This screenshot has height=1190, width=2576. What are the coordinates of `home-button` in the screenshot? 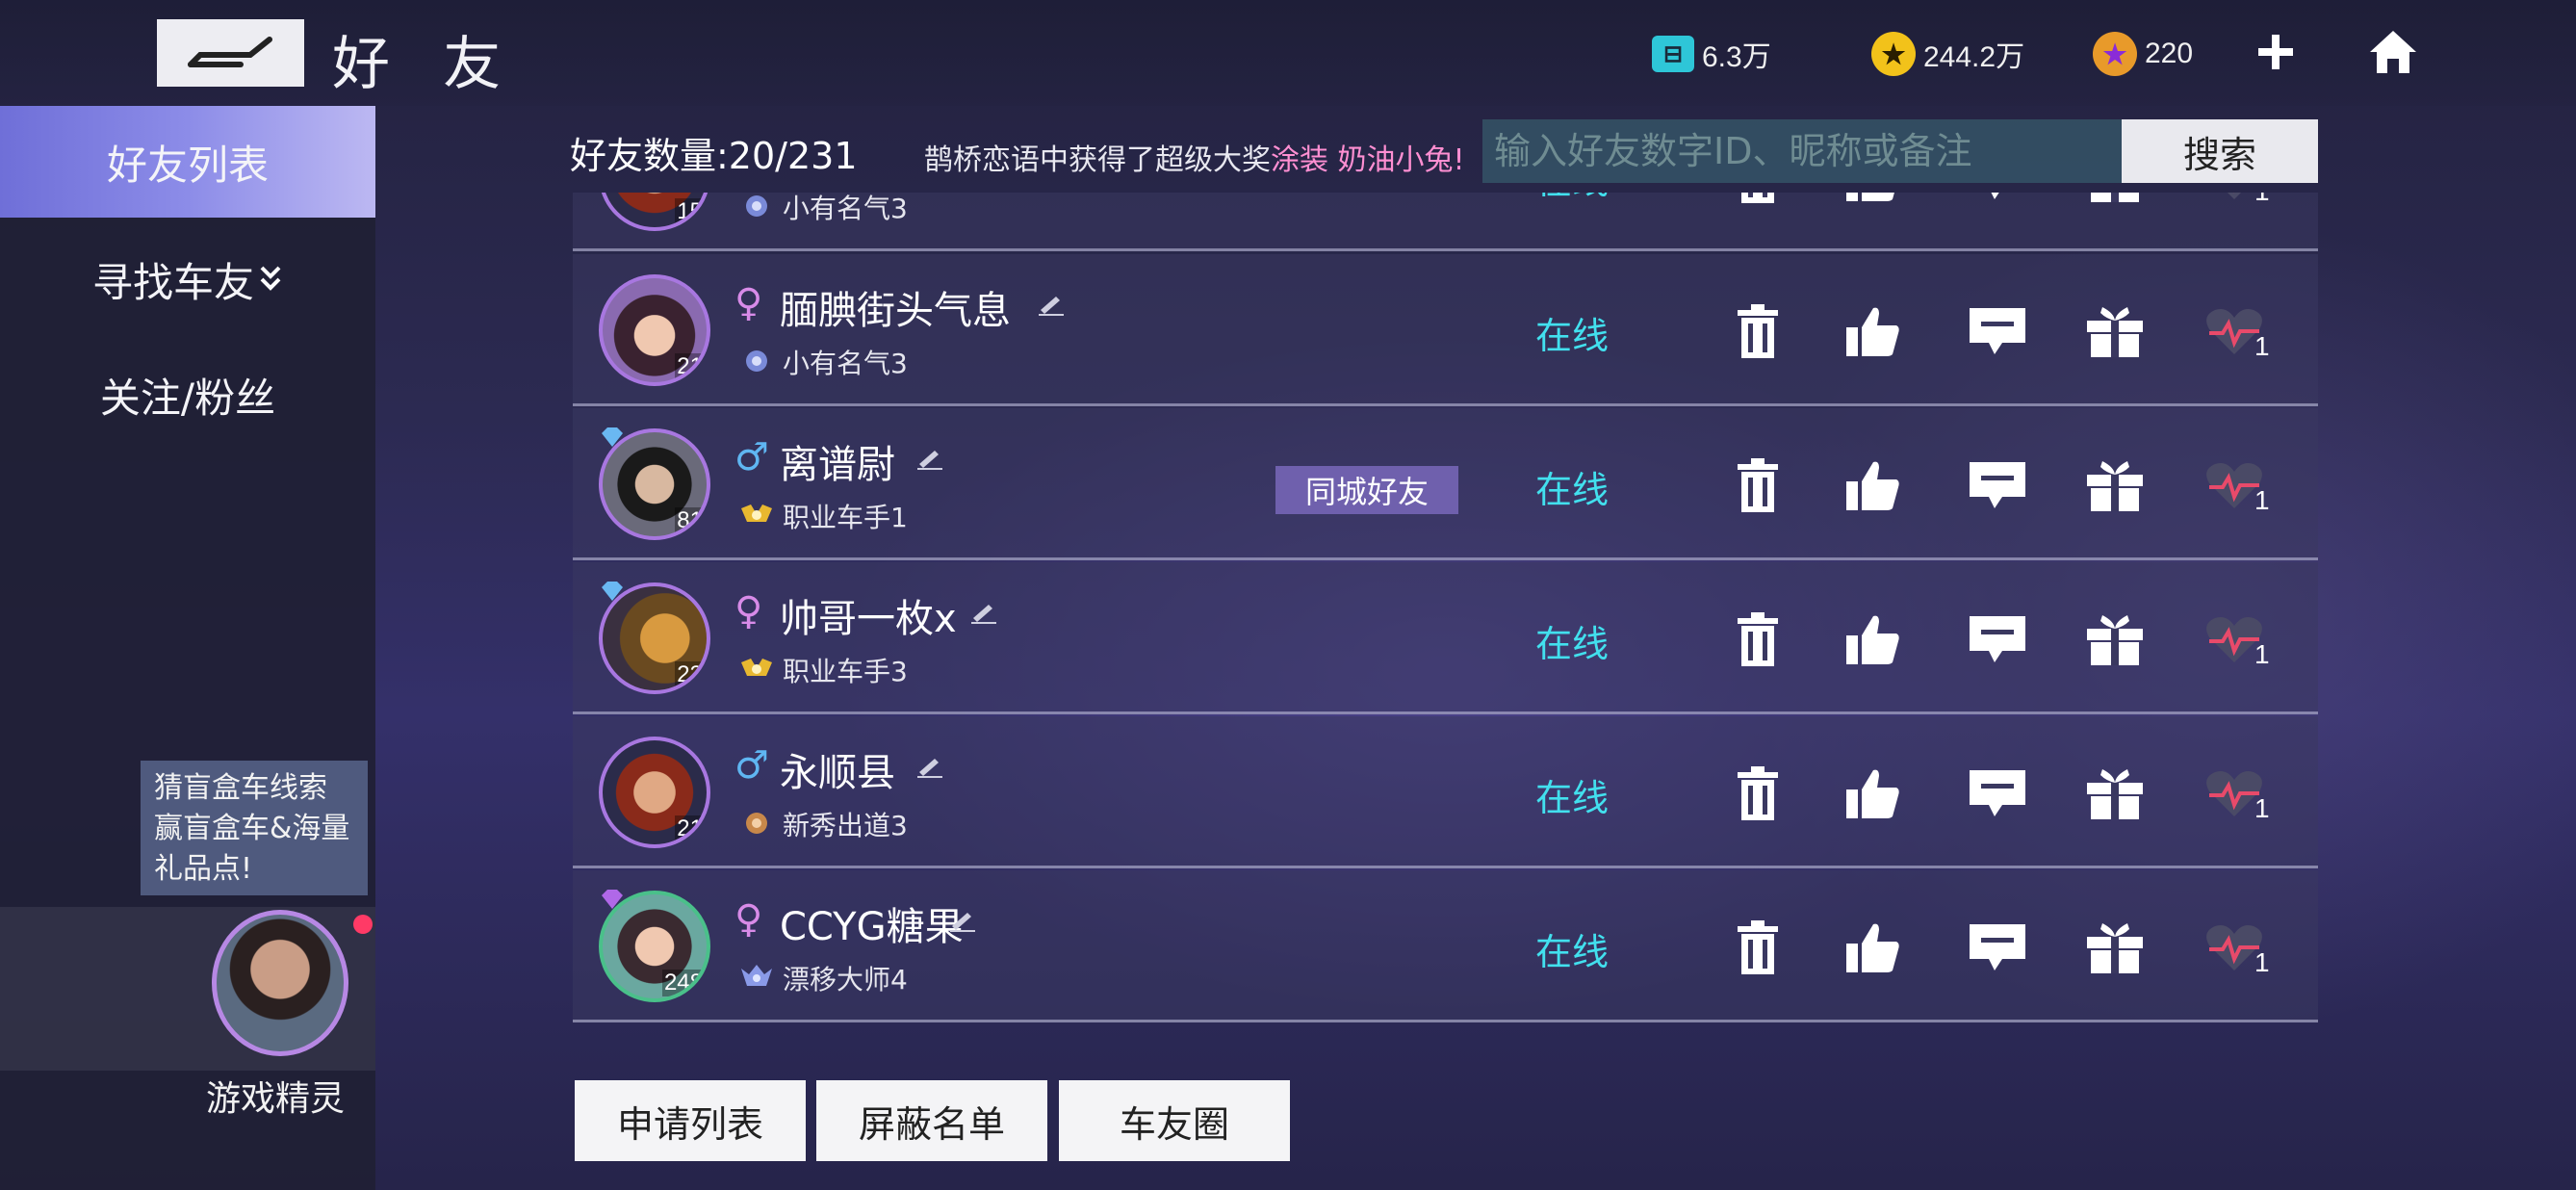 It's located at (2393, 52).